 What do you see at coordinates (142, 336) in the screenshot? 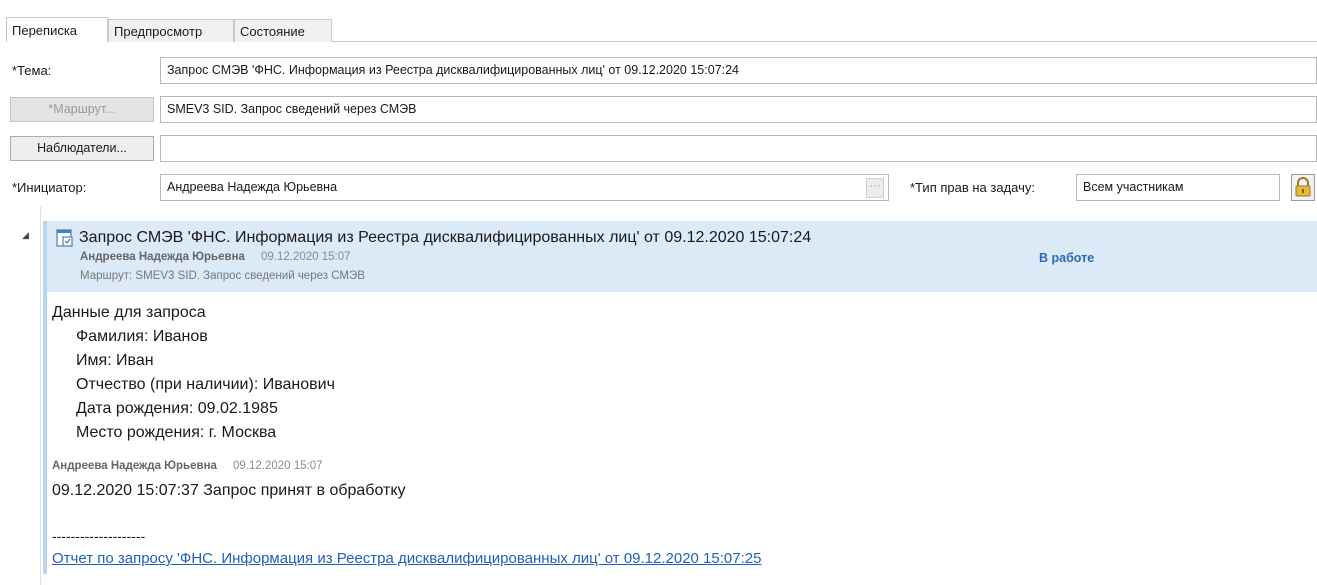
I see `body-line: Фамилия: Иванов` at bounding box center [142, 336].